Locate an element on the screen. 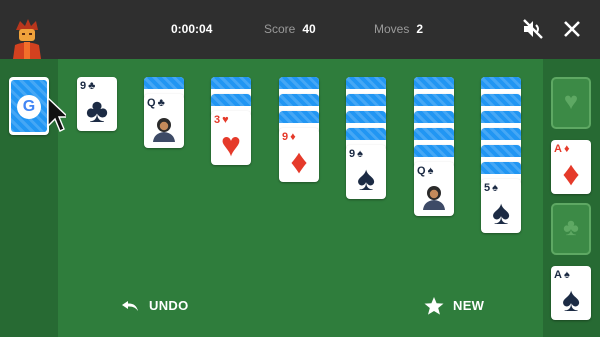  face-up-card: Q ♣ is located at coordinates (164, 121).